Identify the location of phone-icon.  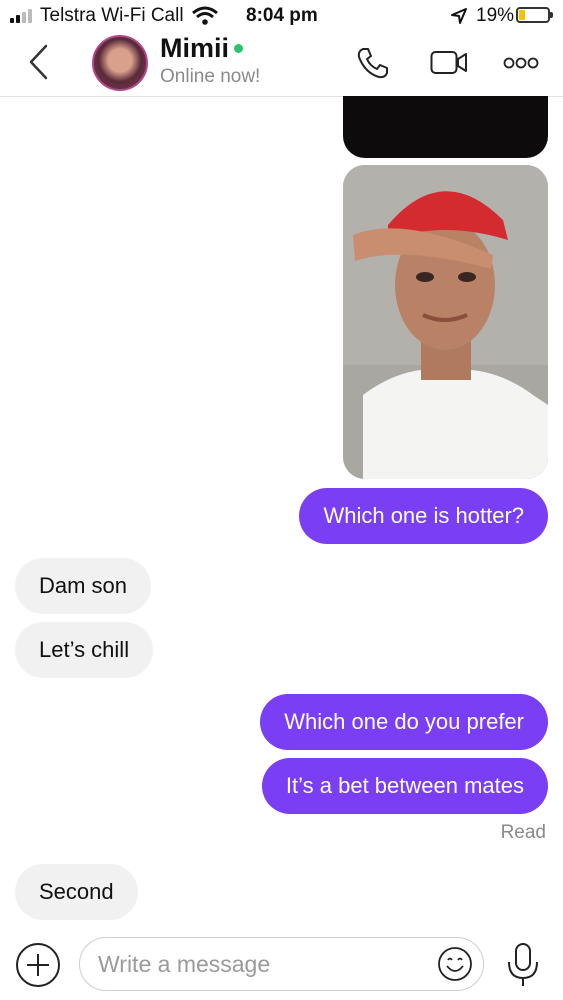
(373, 65).